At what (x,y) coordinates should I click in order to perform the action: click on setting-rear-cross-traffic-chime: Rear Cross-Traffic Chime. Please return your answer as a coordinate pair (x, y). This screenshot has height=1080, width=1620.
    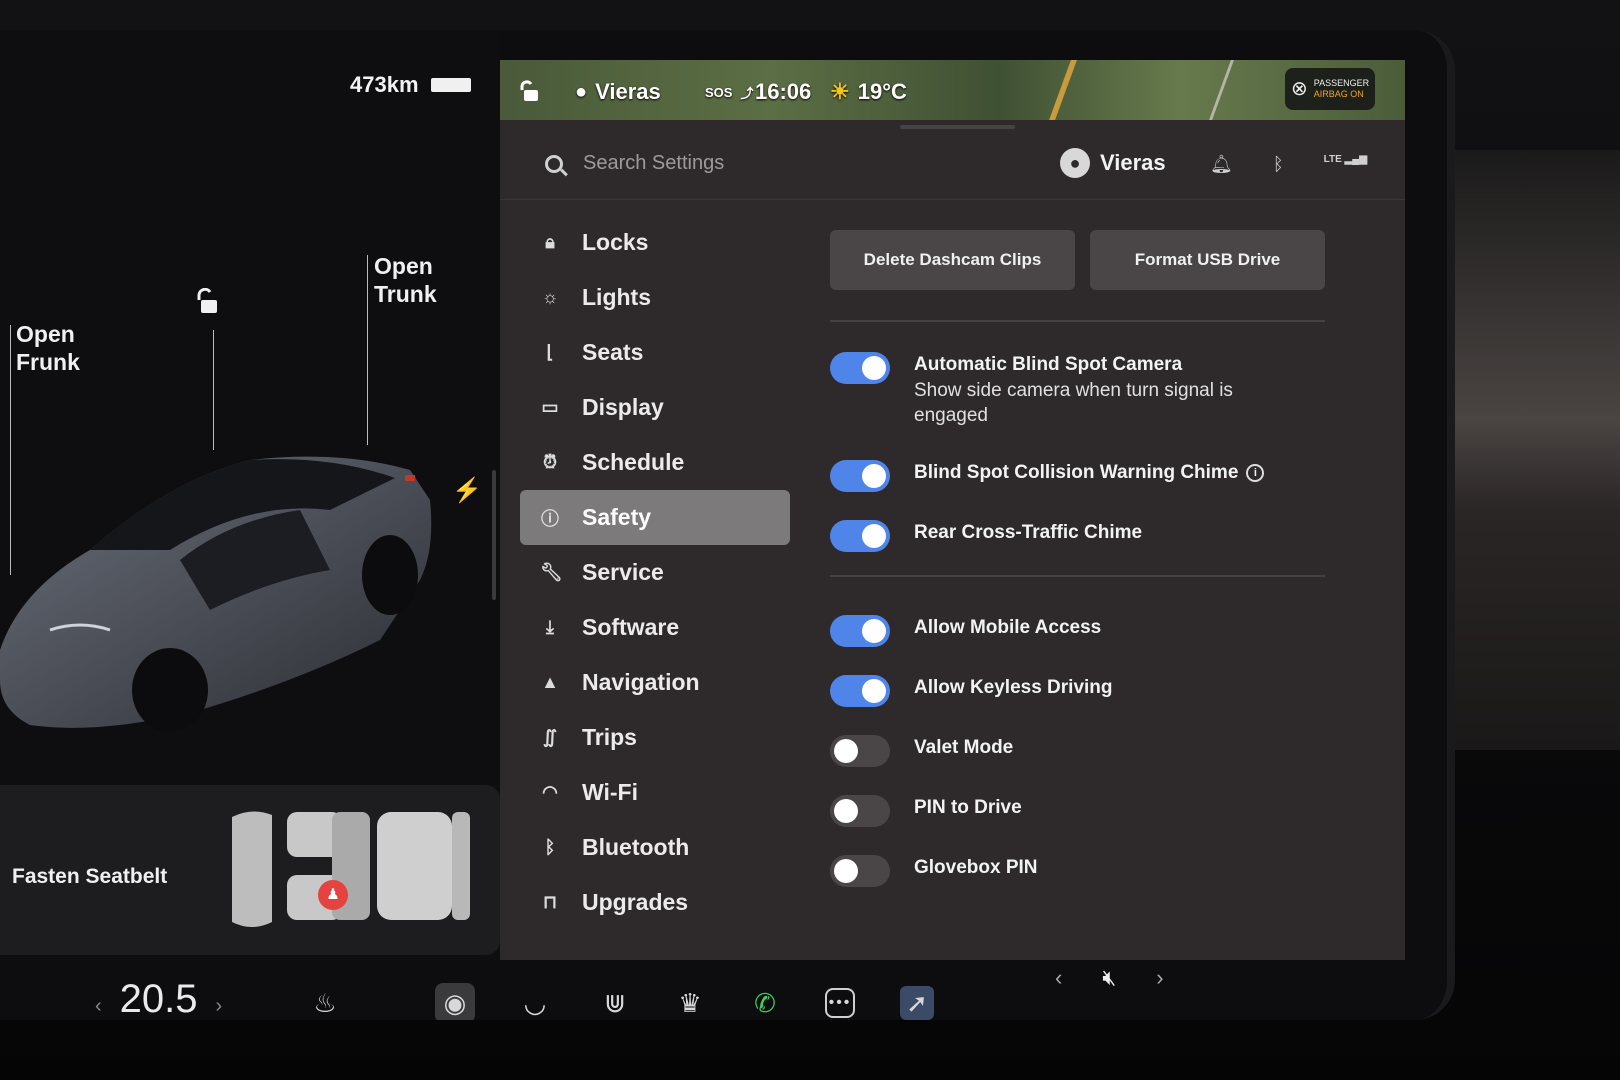
    Looking at the image, I should click on (986, 536).